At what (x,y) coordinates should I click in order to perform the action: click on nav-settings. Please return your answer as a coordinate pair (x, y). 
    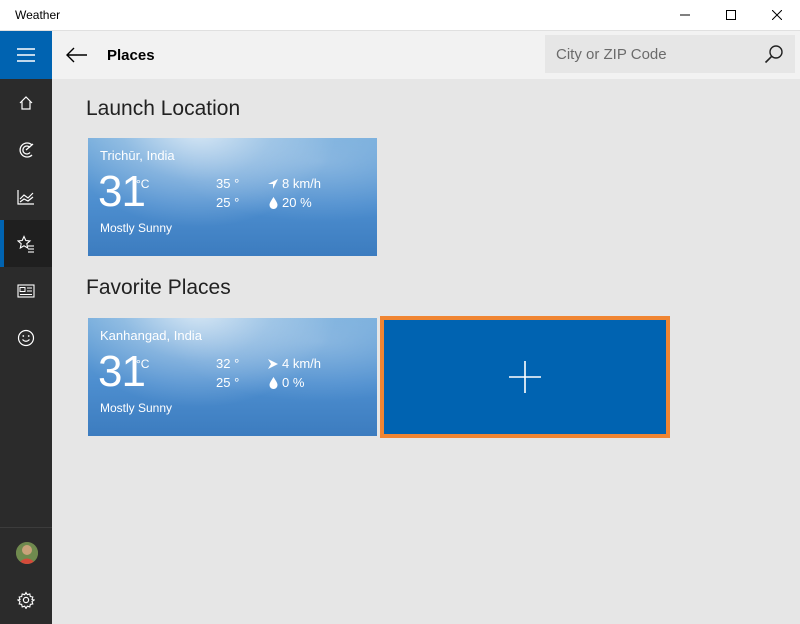
    Looking at the image, I should click on (26, 599).